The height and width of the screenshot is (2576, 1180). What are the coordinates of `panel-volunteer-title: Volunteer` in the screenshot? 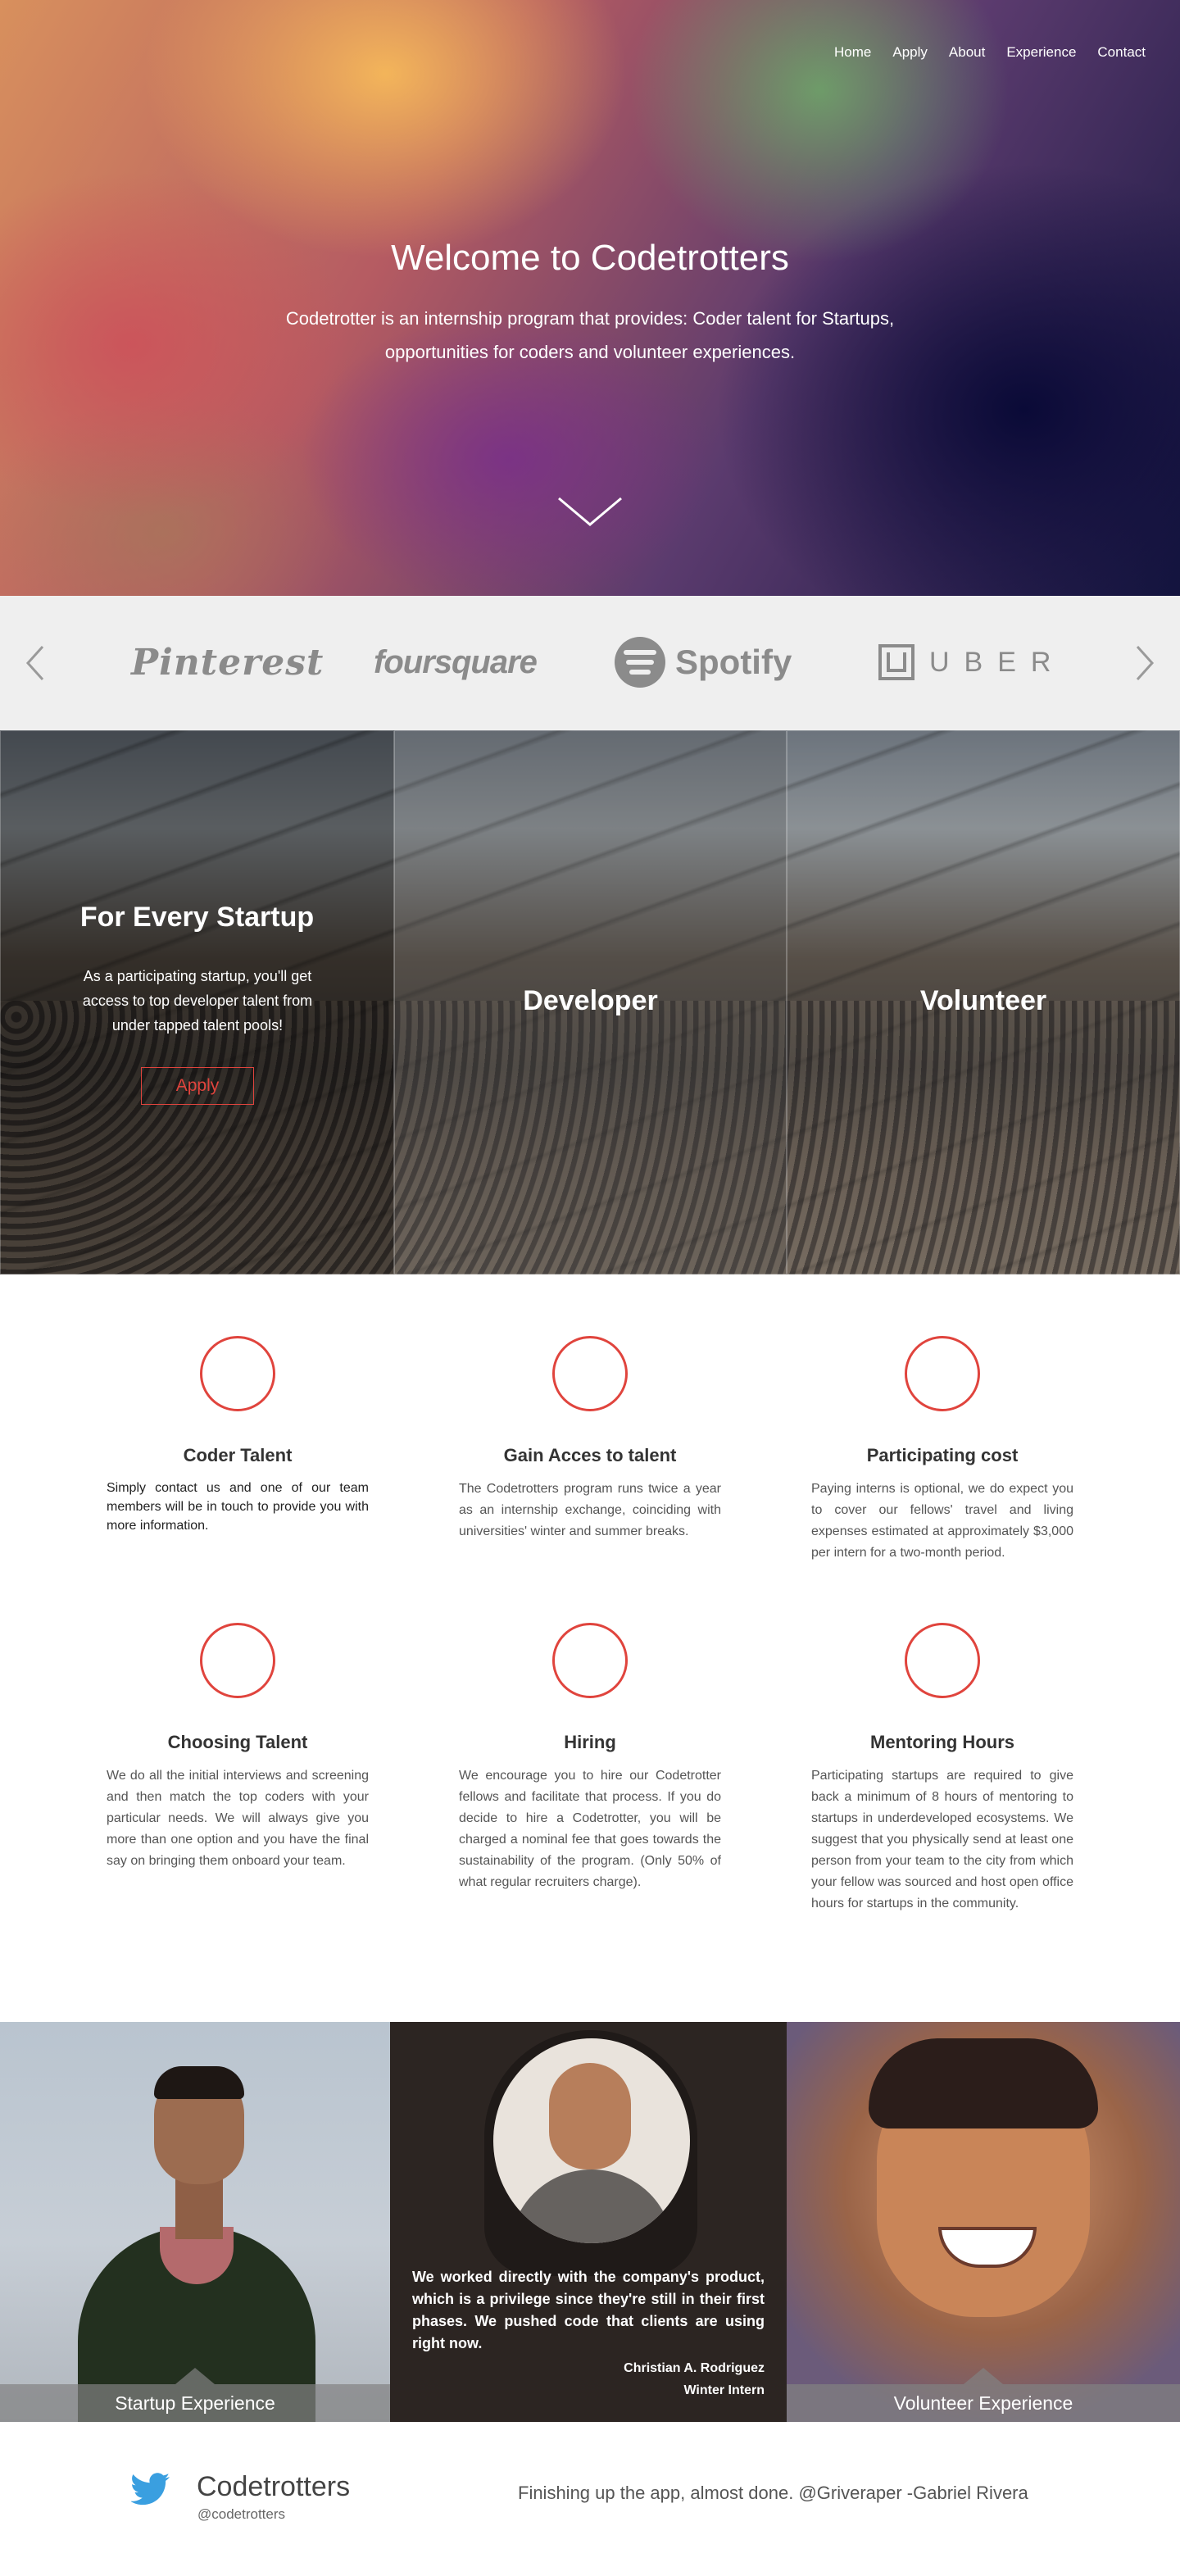 It's located at (983, 1000).